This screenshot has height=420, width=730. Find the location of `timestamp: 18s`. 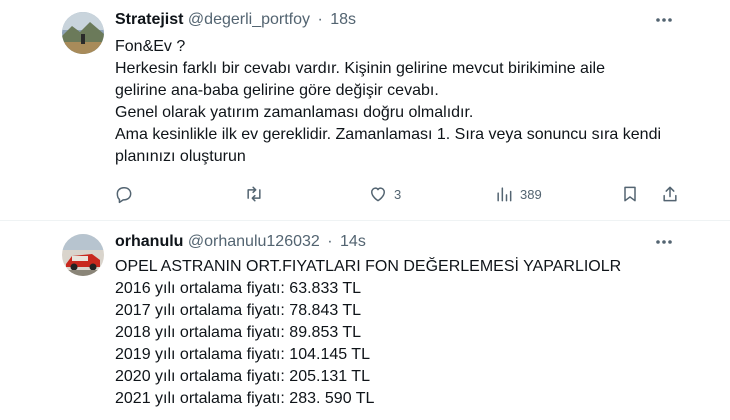

timestamp: 18s is located at coordinates (343, 19).